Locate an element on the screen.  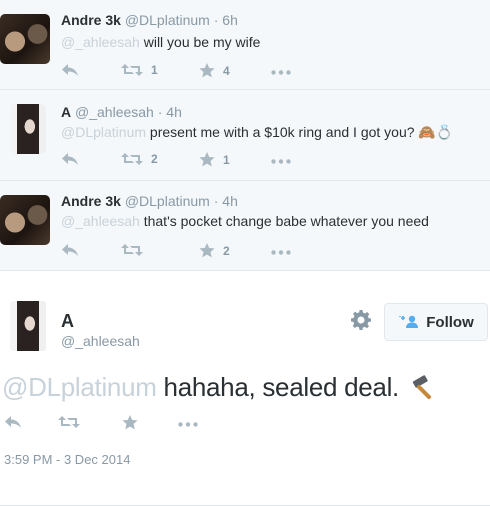
emoji: 🙈💍 is located at coordinates (436, 132).